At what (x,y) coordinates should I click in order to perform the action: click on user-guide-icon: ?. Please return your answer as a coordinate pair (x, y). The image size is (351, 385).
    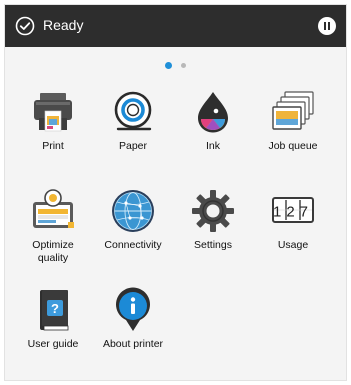
    Looking at the image, I should click on (54, 310).